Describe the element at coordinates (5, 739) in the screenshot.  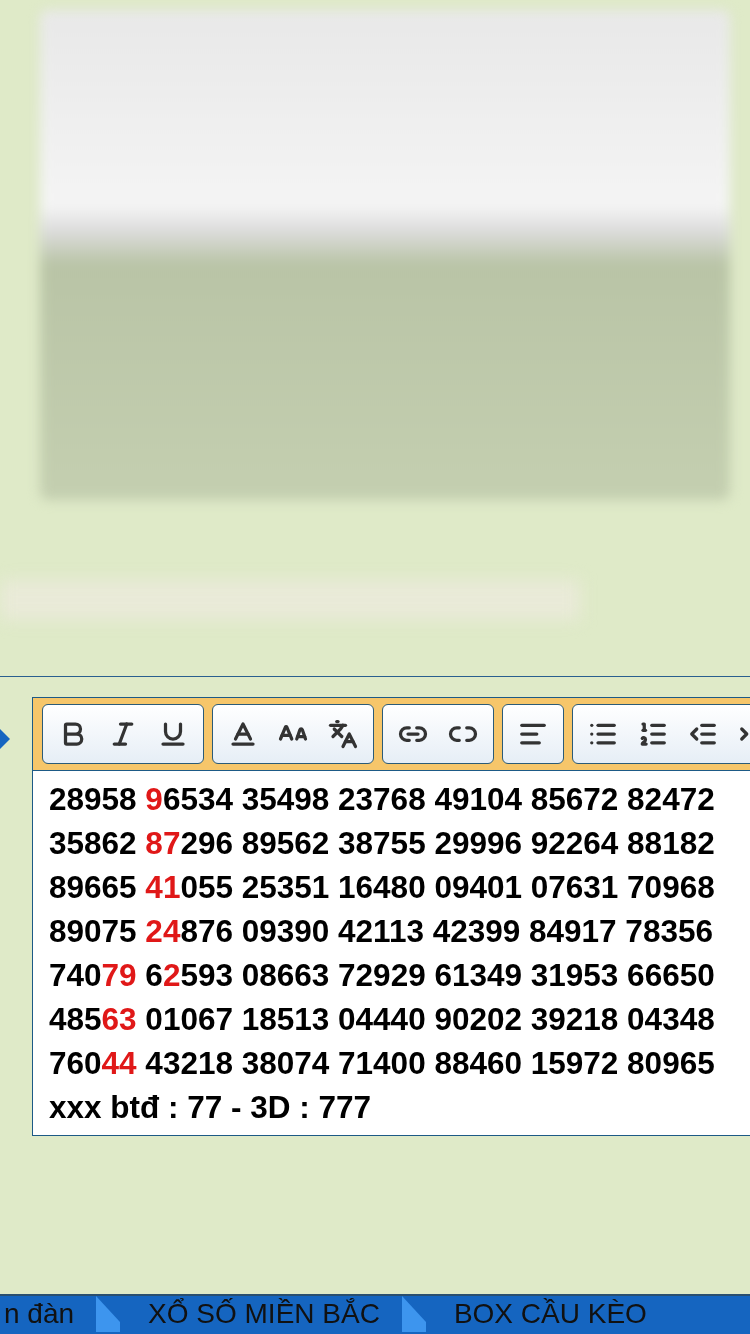
I see `triangle-marker-icon` at that location.